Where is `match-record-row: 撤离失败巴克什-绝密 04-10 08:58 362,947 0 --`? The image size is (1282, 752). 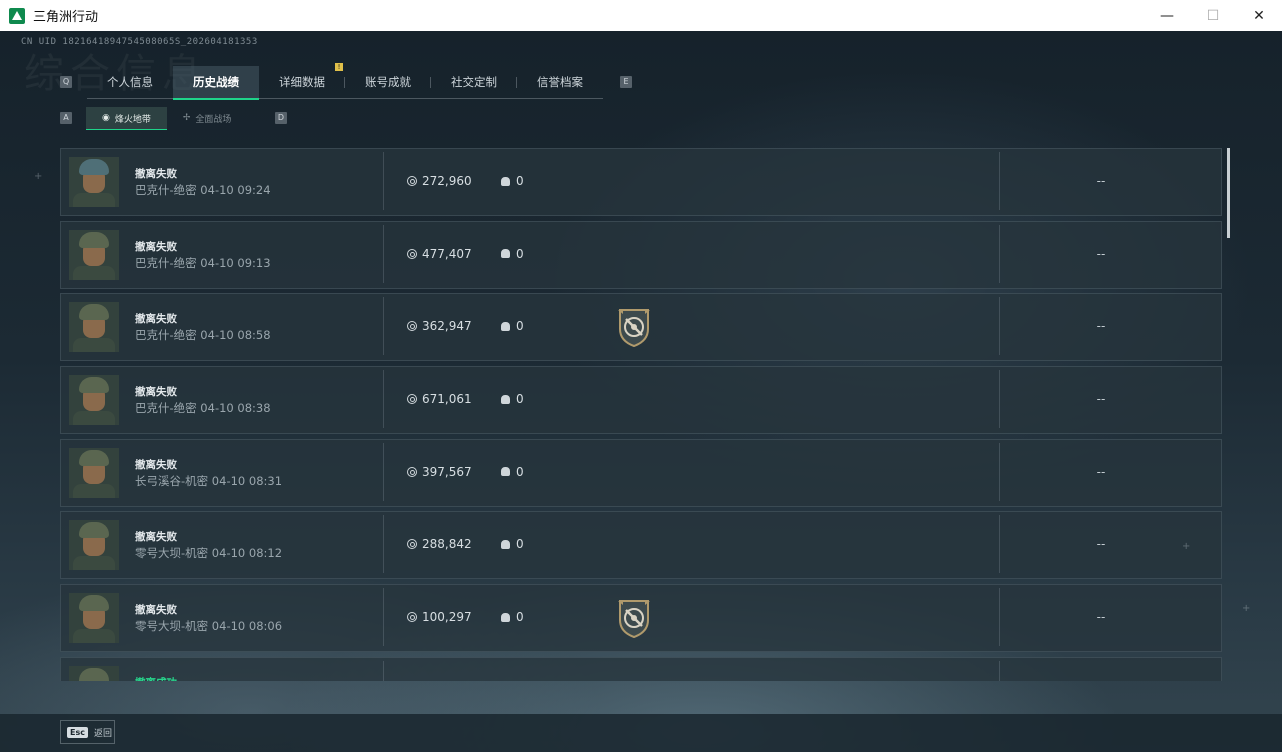
match-record-row: 撤离失败巴克什-绝密 04-10 08:58 362,947 0 -- is located at coordinates (641, 327).